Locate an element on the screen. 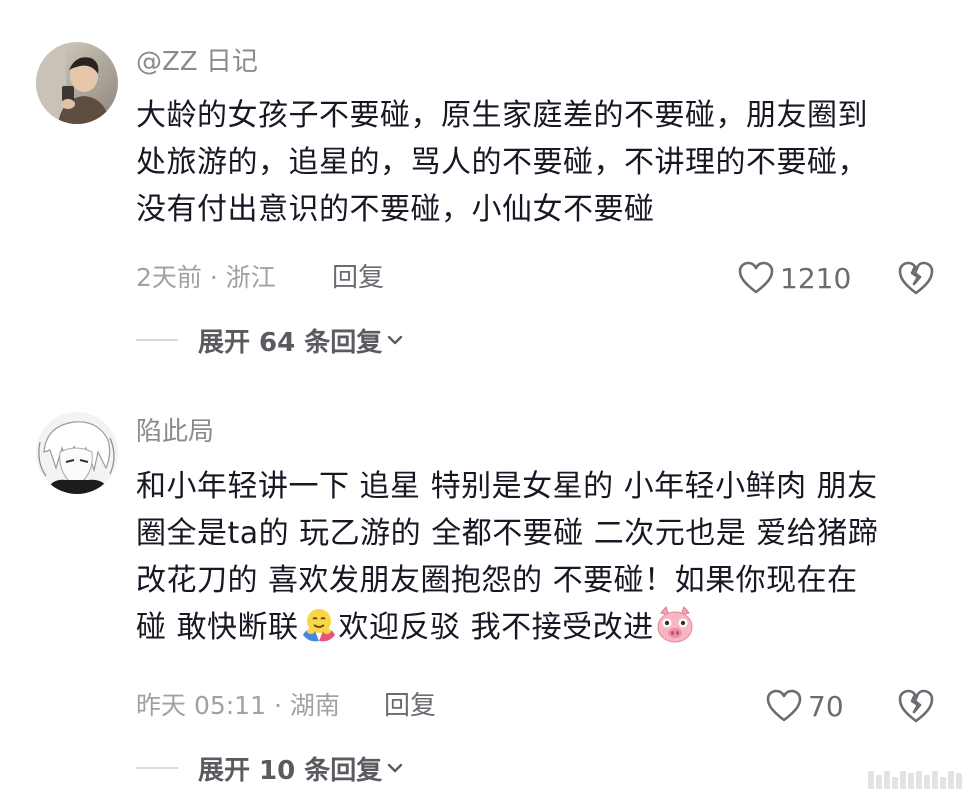 This screenshot has height=797, width=970. avatar is located at coordinates (77, 453).